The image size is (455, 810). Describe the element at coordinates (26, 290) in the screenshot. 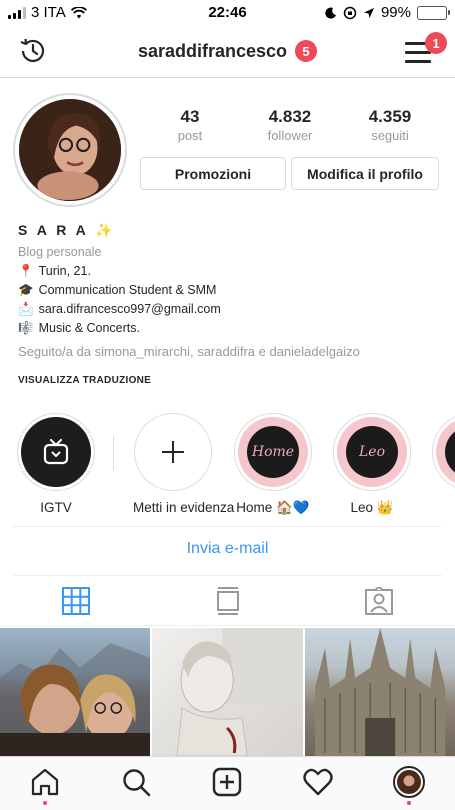

I see `graduation-cap-icon: 🎓` at that location.